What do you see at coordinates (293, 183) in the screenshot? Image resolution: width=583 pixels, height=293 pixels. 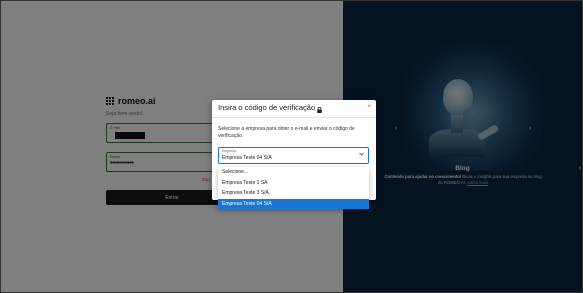 I see `dropdown-option: Empresa Teste 1 SA` at bounding box center [293, 183].